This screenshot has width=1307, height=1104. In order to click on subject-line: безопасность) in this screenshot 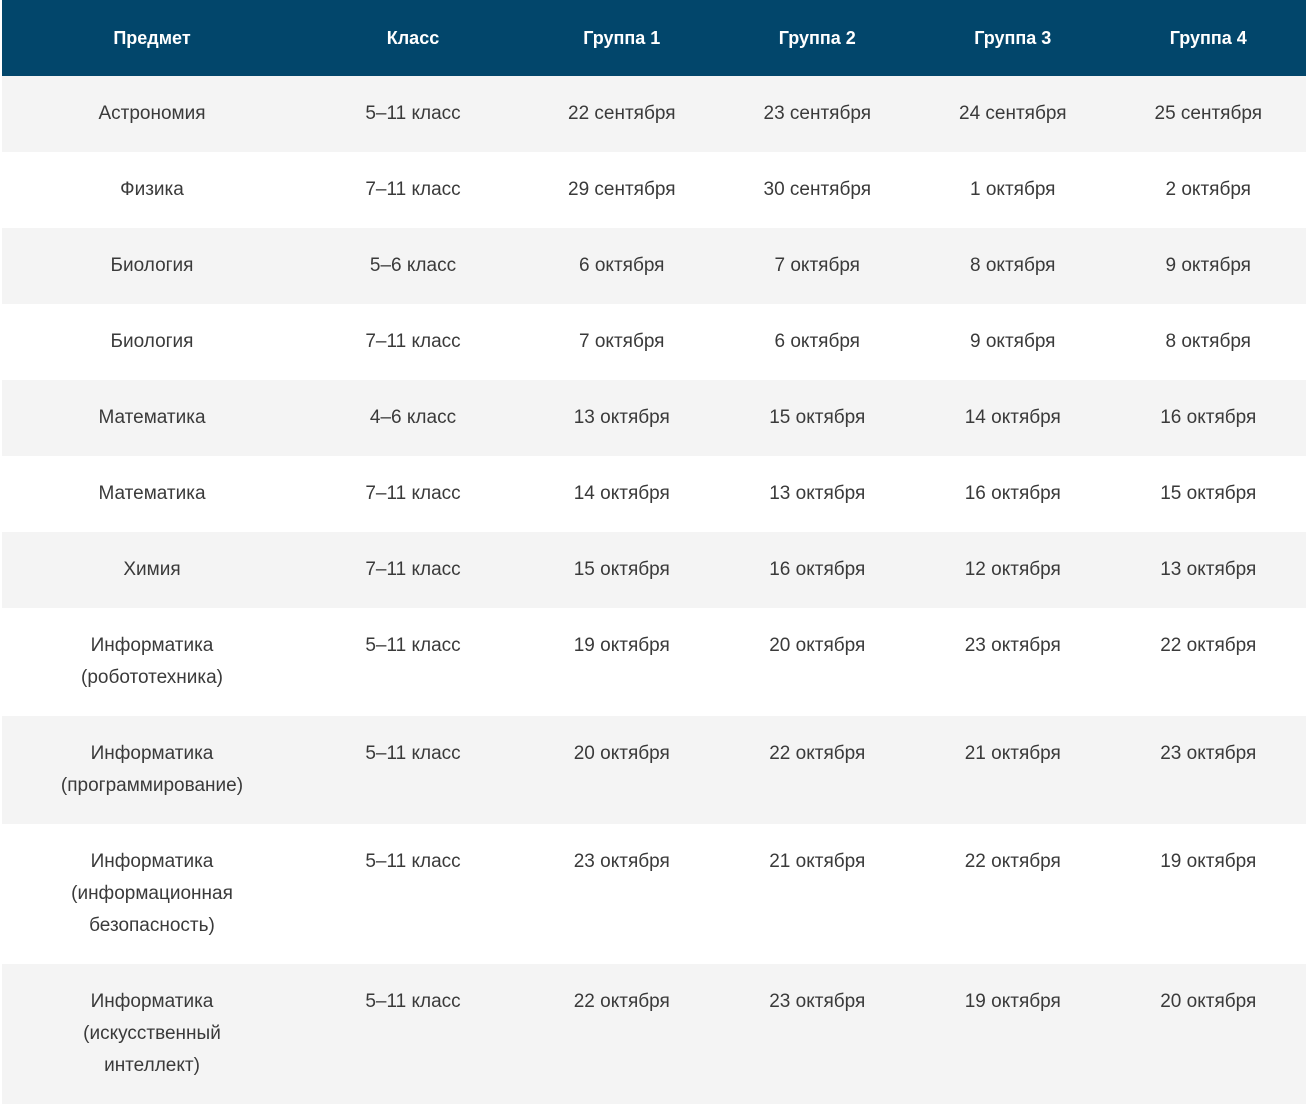, I will do `click(152, 925)`.